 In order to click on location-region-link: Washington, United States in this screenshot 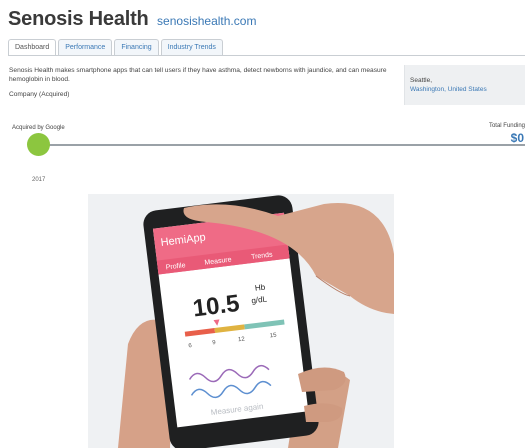, I will do `click(467, 90)`.